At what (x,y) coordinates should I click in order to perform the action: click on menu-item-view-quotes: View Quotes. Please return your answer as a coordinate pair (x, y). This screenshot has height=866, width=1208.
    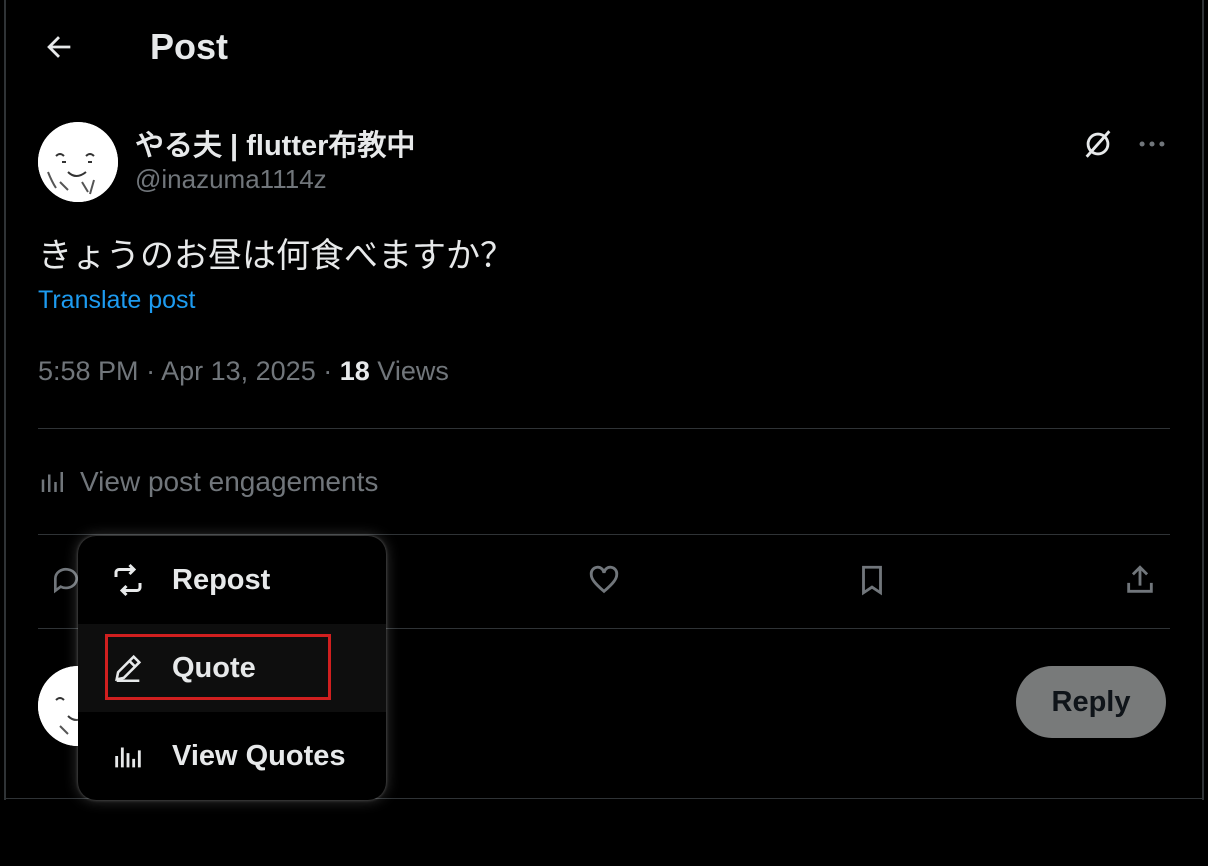
    Looking at the image, I should click on (232, 756).